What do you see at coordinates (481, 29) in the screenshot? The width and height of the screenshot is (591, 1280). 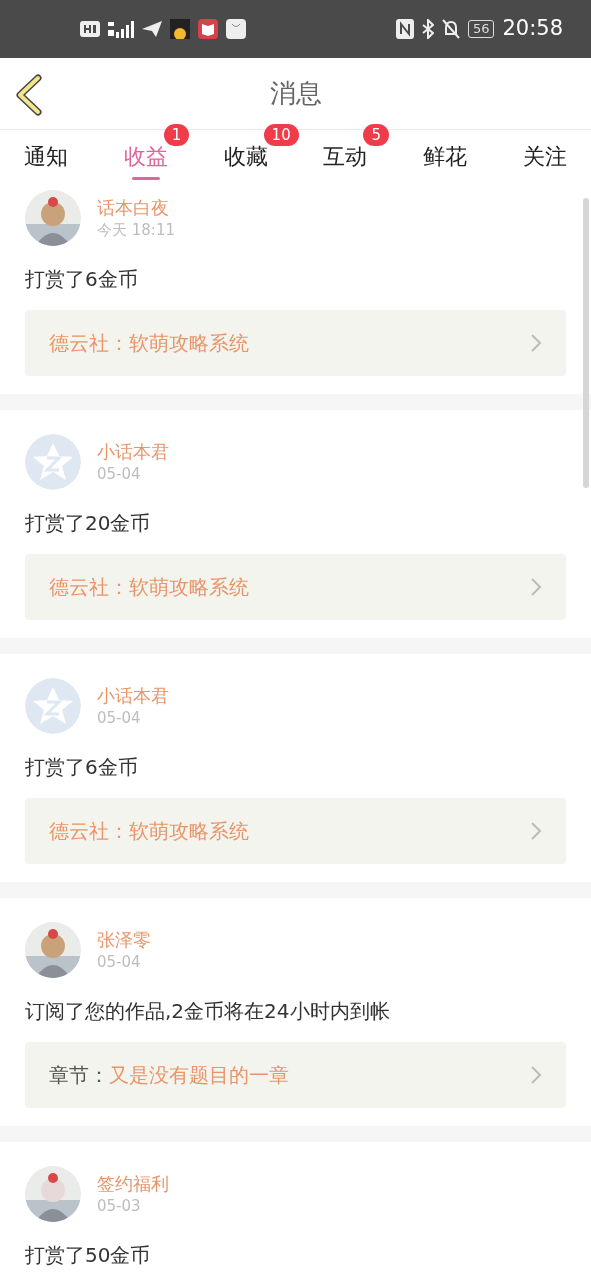 I see `battery-level: 56` at bounding box center [481, 29].